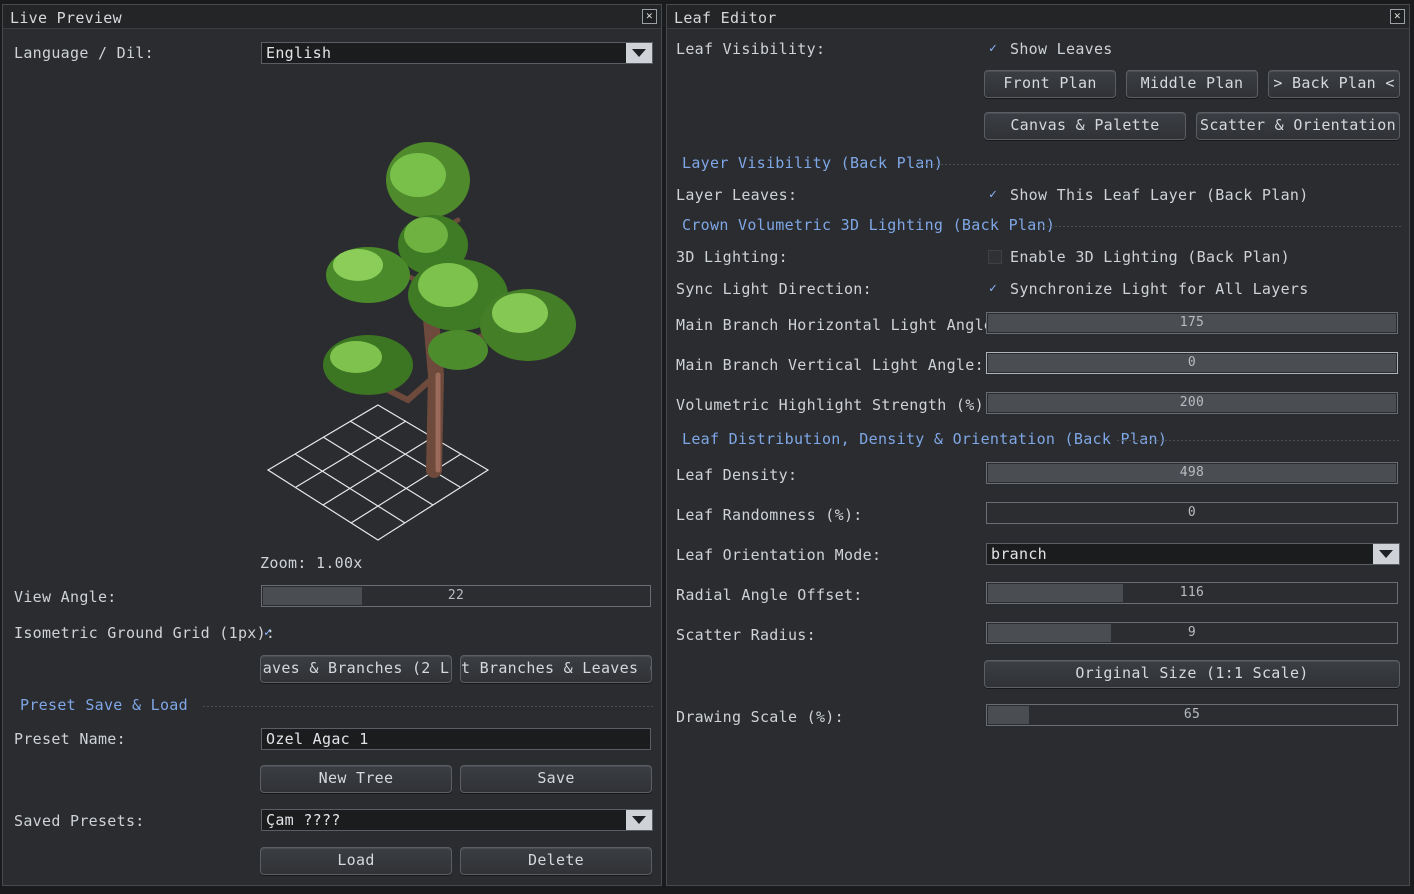 The image size is (1414, 894). I want to click on orientation-label: Leaf Orientation Mode:, so click(779, 555).